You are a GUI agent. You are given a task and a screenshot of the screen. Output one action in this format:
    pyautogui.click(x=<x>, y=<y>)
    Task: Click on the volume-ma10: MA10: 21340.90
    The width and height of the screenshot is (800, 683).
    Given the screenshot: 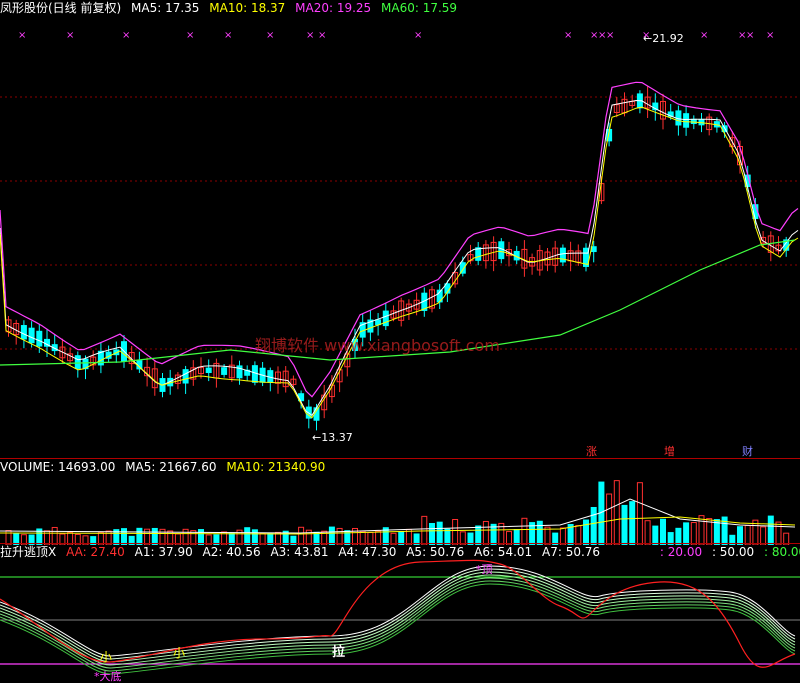 What is the action you would take?
    pyautogui.click(x=276, y=467)
    